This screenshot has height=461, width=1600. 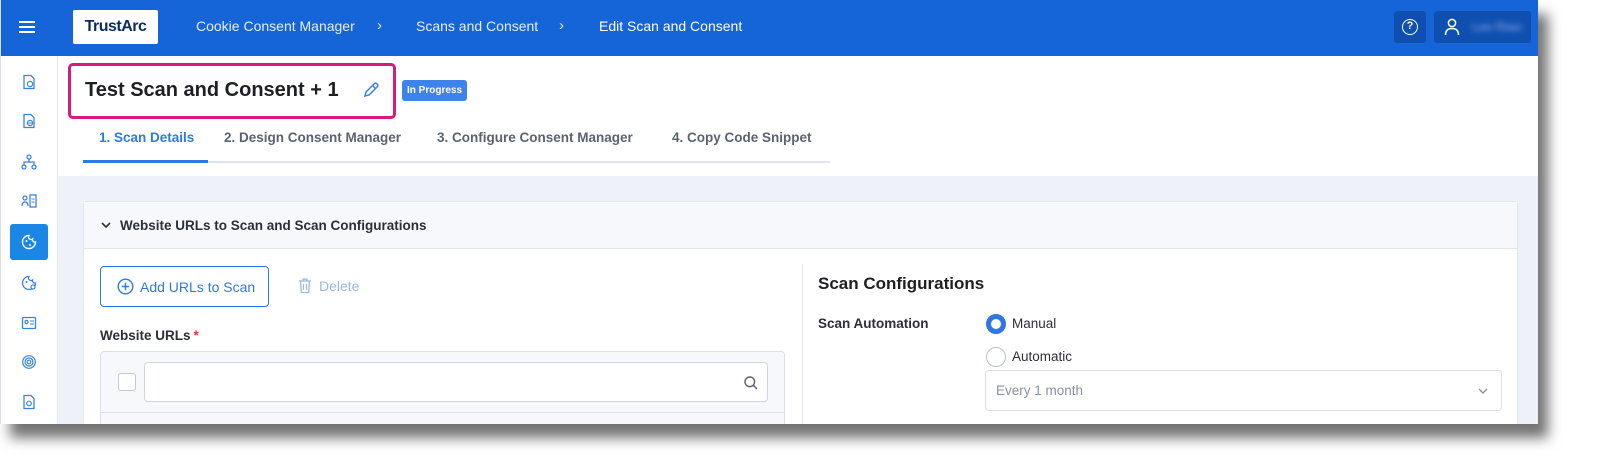 What do you see at coordinates (275, 26) in the screenshot?
I see `breadcrumb-cookie-consent-manager: Cookie Consent Manager` at bounding box center [275, 26].